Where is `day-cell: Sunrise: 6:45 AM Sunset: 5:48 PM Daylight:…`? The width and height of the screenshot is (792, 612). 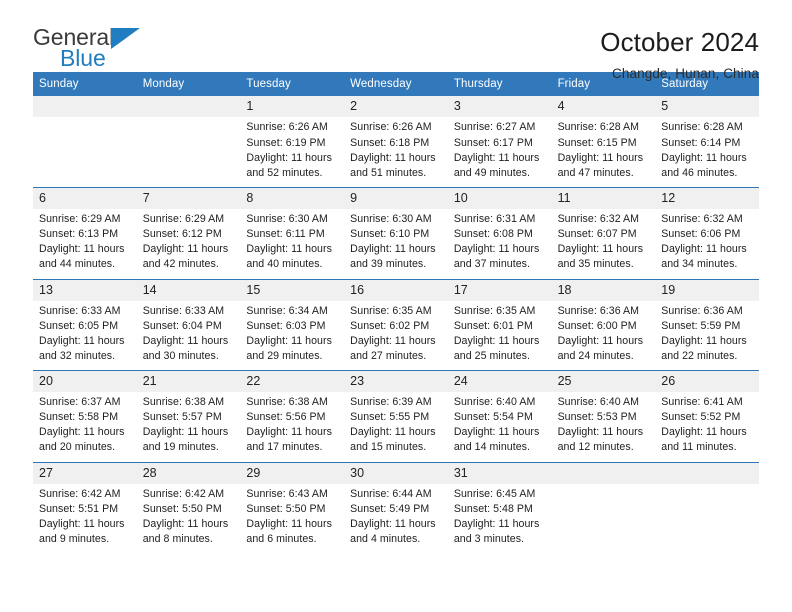 day-cell: Sunrise: 6:45 AM Sunset: 5:48 PM Daylight:… is located at coordinates (500, 519).